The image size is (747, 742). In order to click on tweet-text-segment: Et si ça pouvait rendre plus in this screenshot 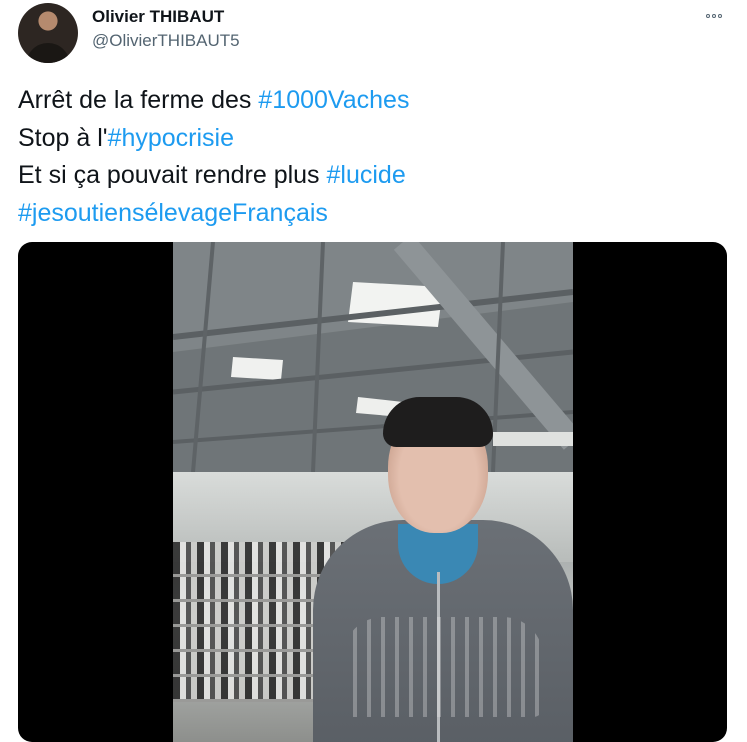, I will do `click(172, 175)`.